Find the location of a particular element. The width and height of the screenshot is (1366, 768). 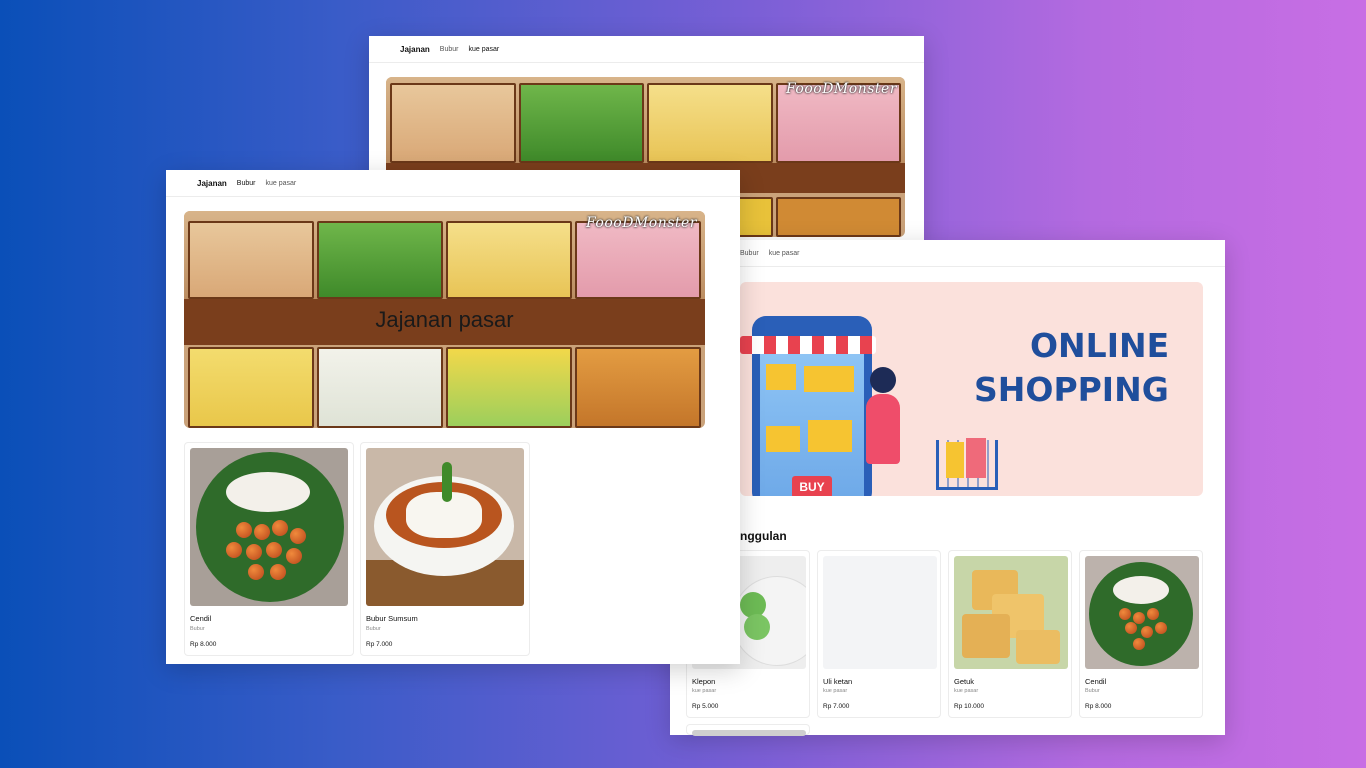

product-image-placeholder is located at coordinates (880, 612).